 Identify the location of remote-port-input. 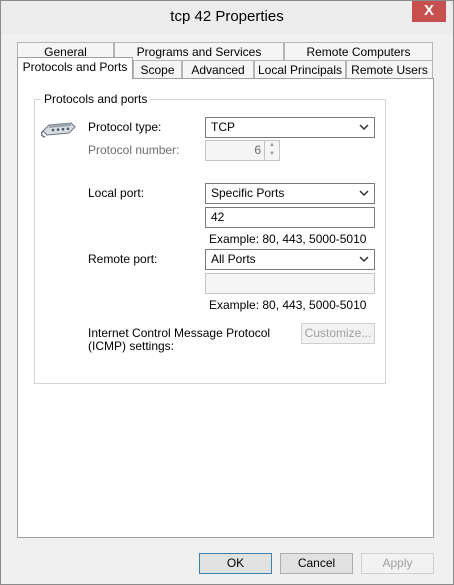
(290, 283).